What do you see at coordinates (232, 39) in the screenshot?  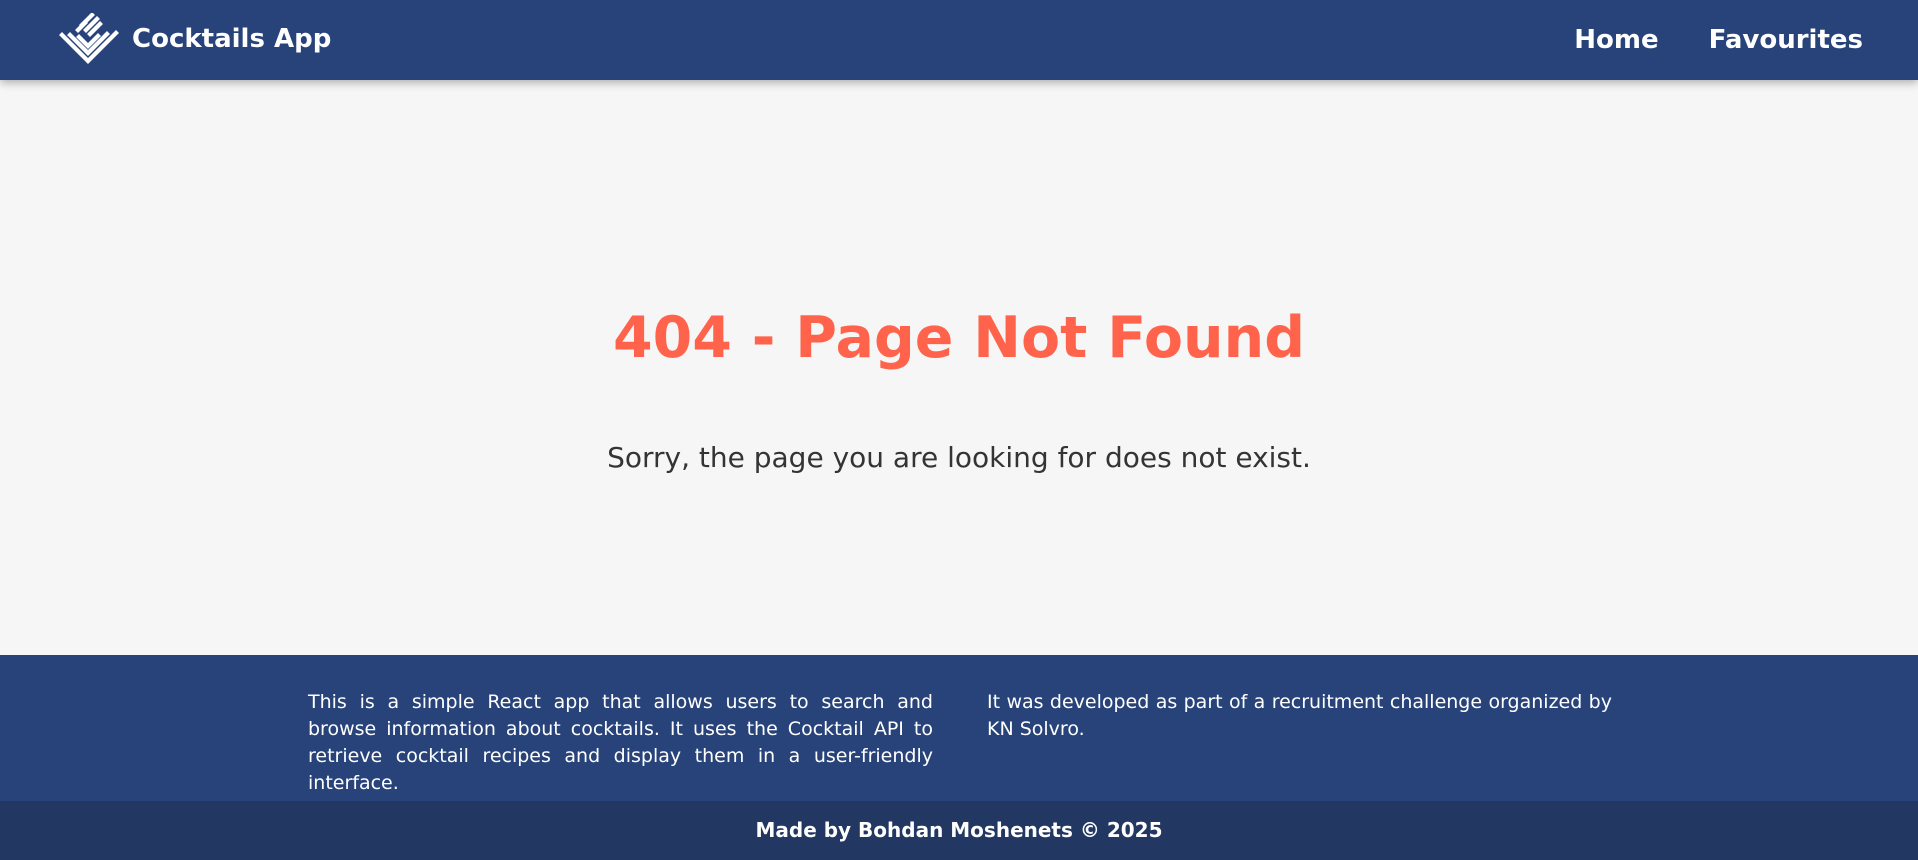 I see `app-title: Cocktails App` at bounding box center [232, 39].